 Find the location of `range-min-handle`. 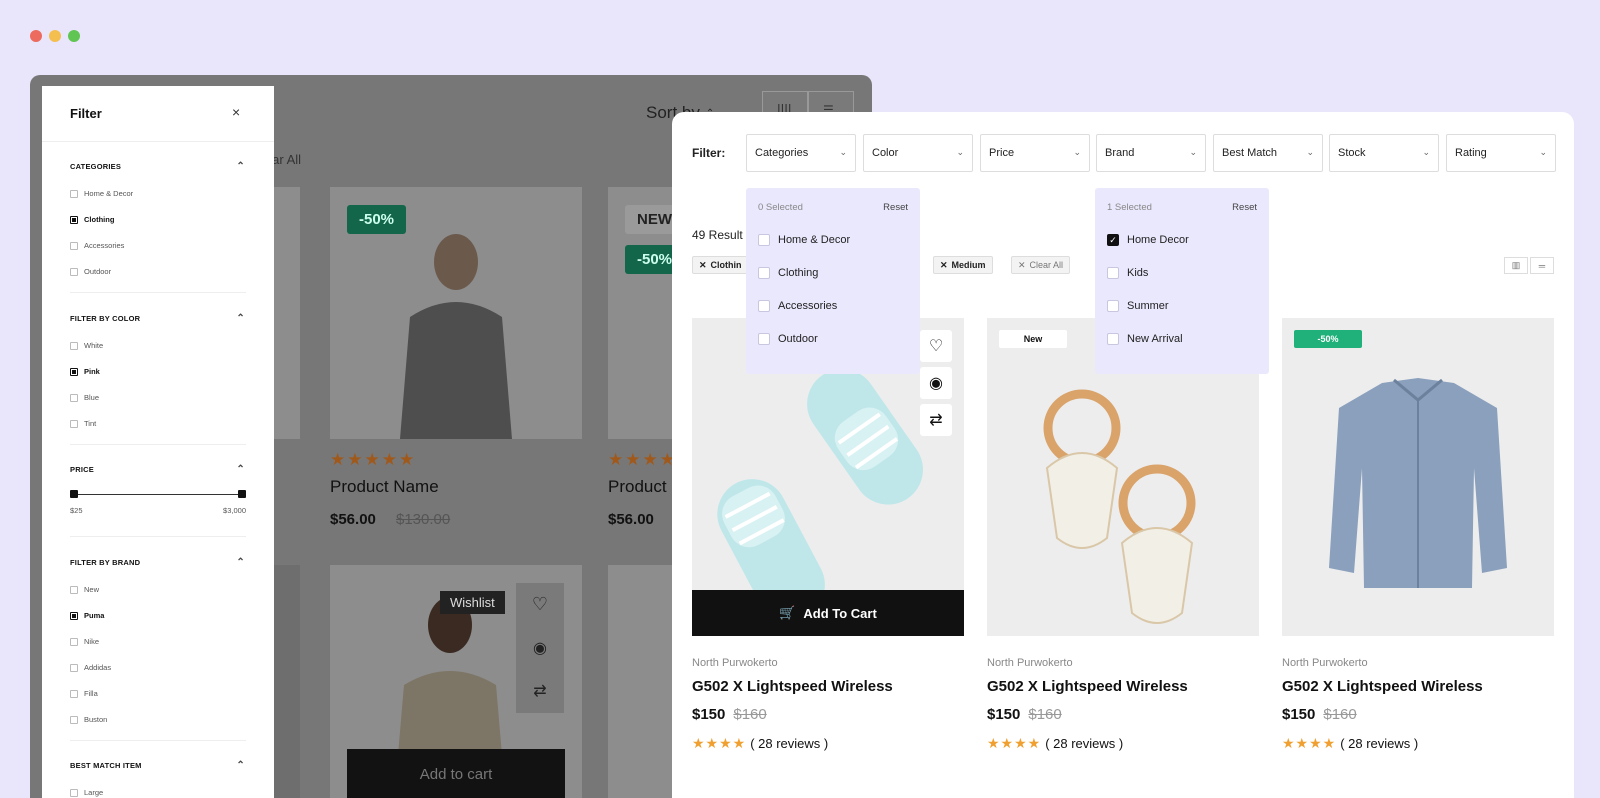

range-min-handle is located at coordinates (74, 494).